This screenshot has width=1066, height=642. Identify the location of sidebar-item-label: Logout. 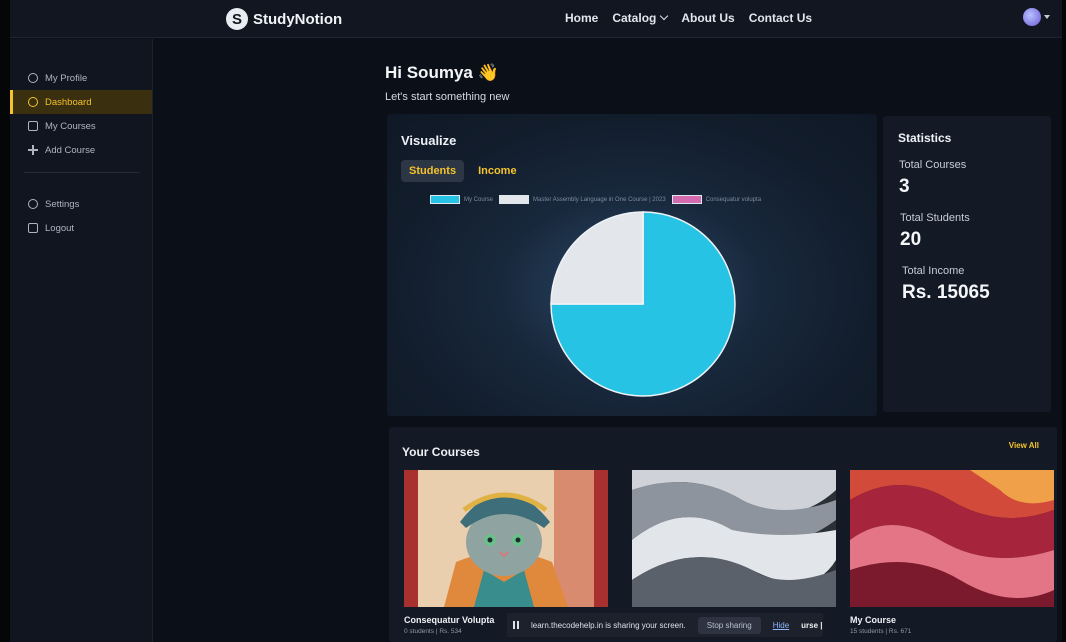
(60, 228).